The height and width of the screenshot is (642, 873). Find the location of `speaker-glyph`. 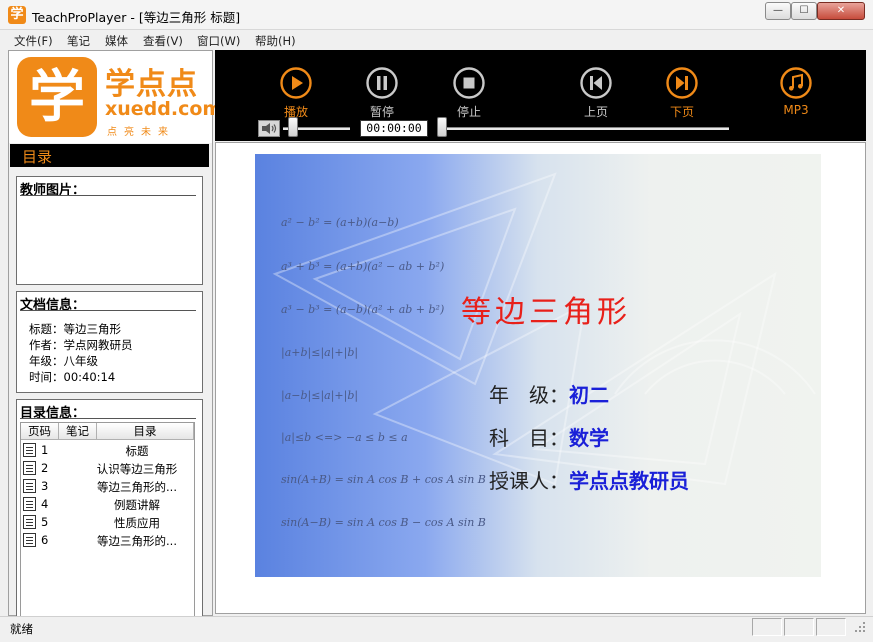

speaker-glyph is located at coordinates (269, 128).